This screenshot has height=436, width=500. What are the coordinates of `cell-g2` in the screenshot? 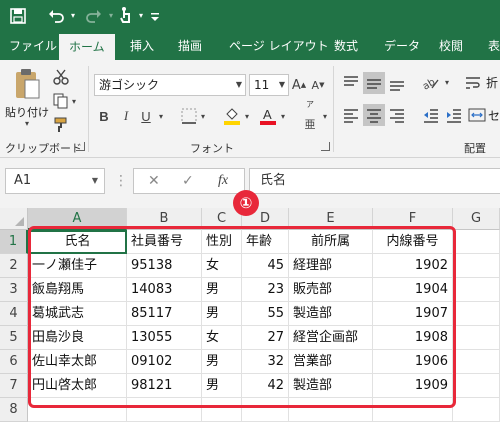 It's located at (476, 266).